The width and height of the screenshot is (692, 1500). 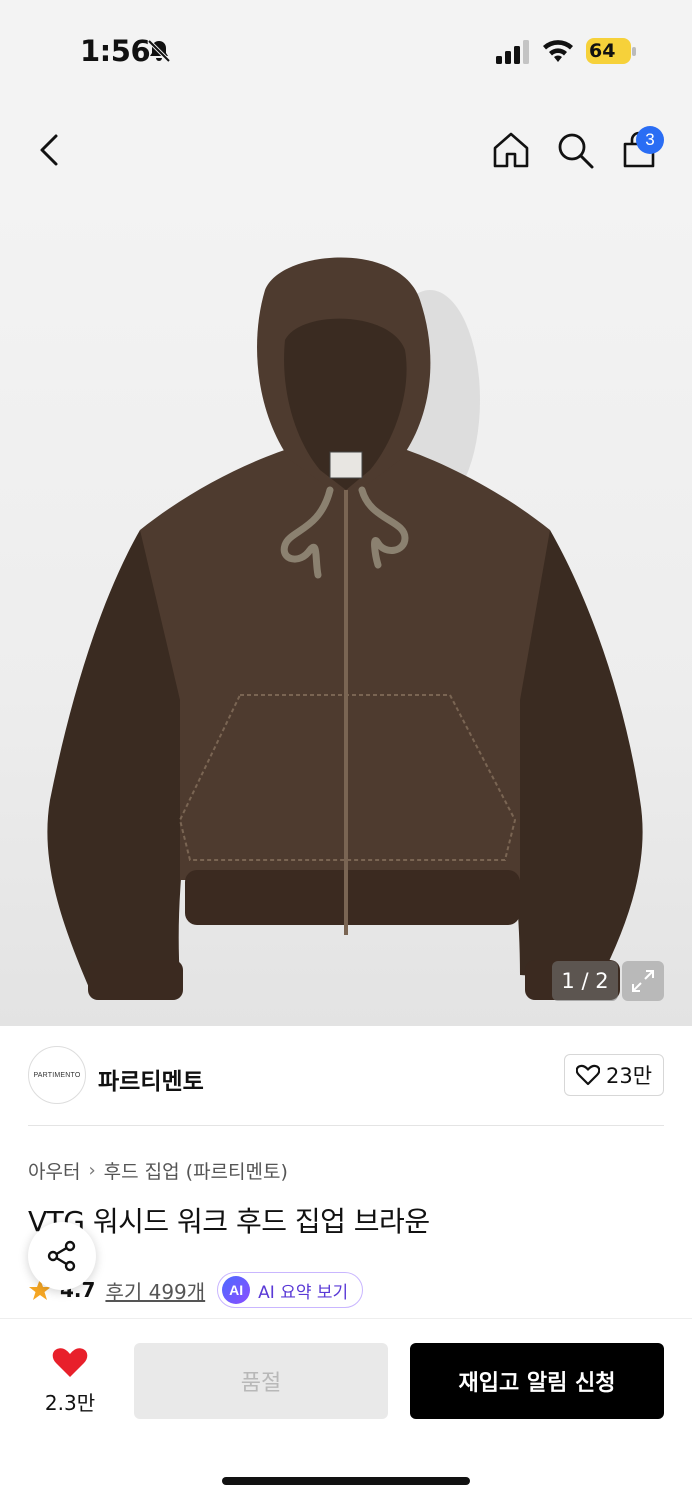 What do you see at coordinates (54, 1170) in the screenshot?
I see `breadcrumb-category: 아우터` at bounding box center [54, 1170].